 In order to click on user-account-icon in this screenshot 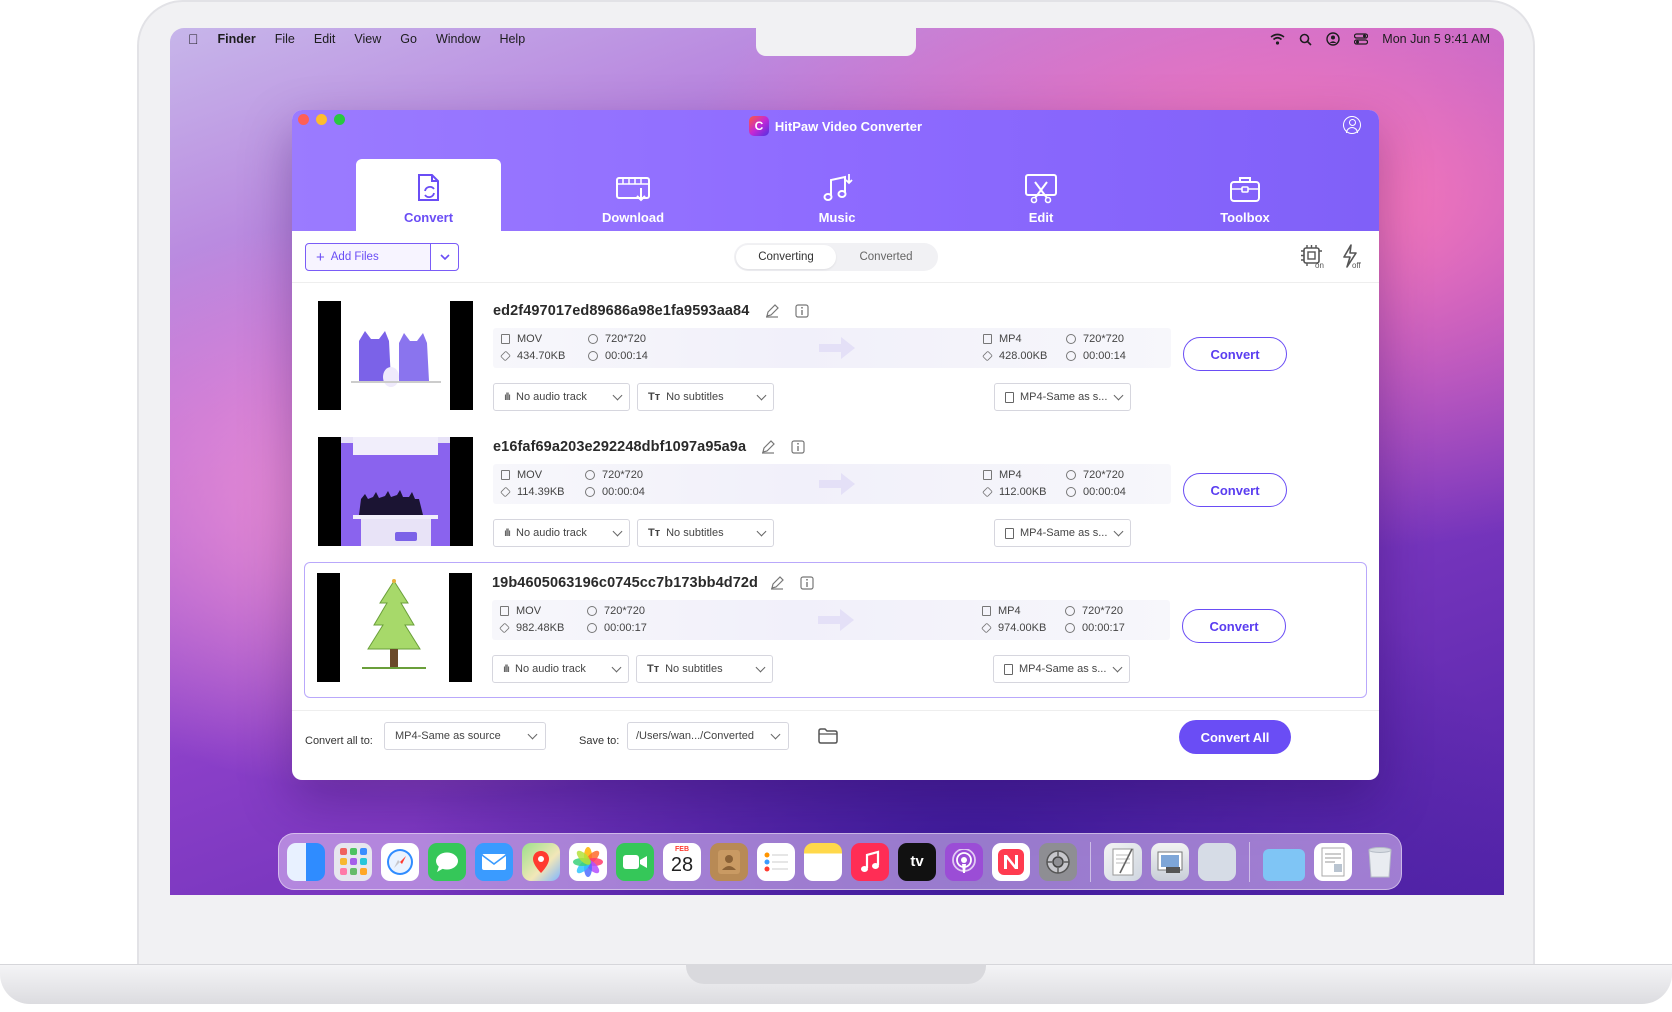, I will do `click(1333, 39)`.